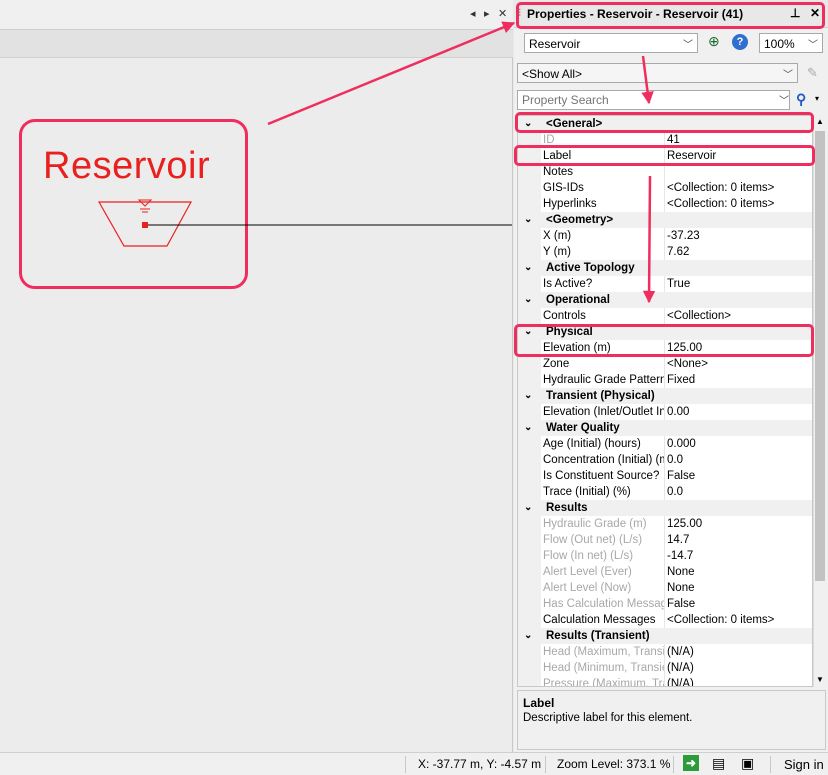 This screenshot has width=828, height=775. I want to click on property-search-input, so click(653, 100).